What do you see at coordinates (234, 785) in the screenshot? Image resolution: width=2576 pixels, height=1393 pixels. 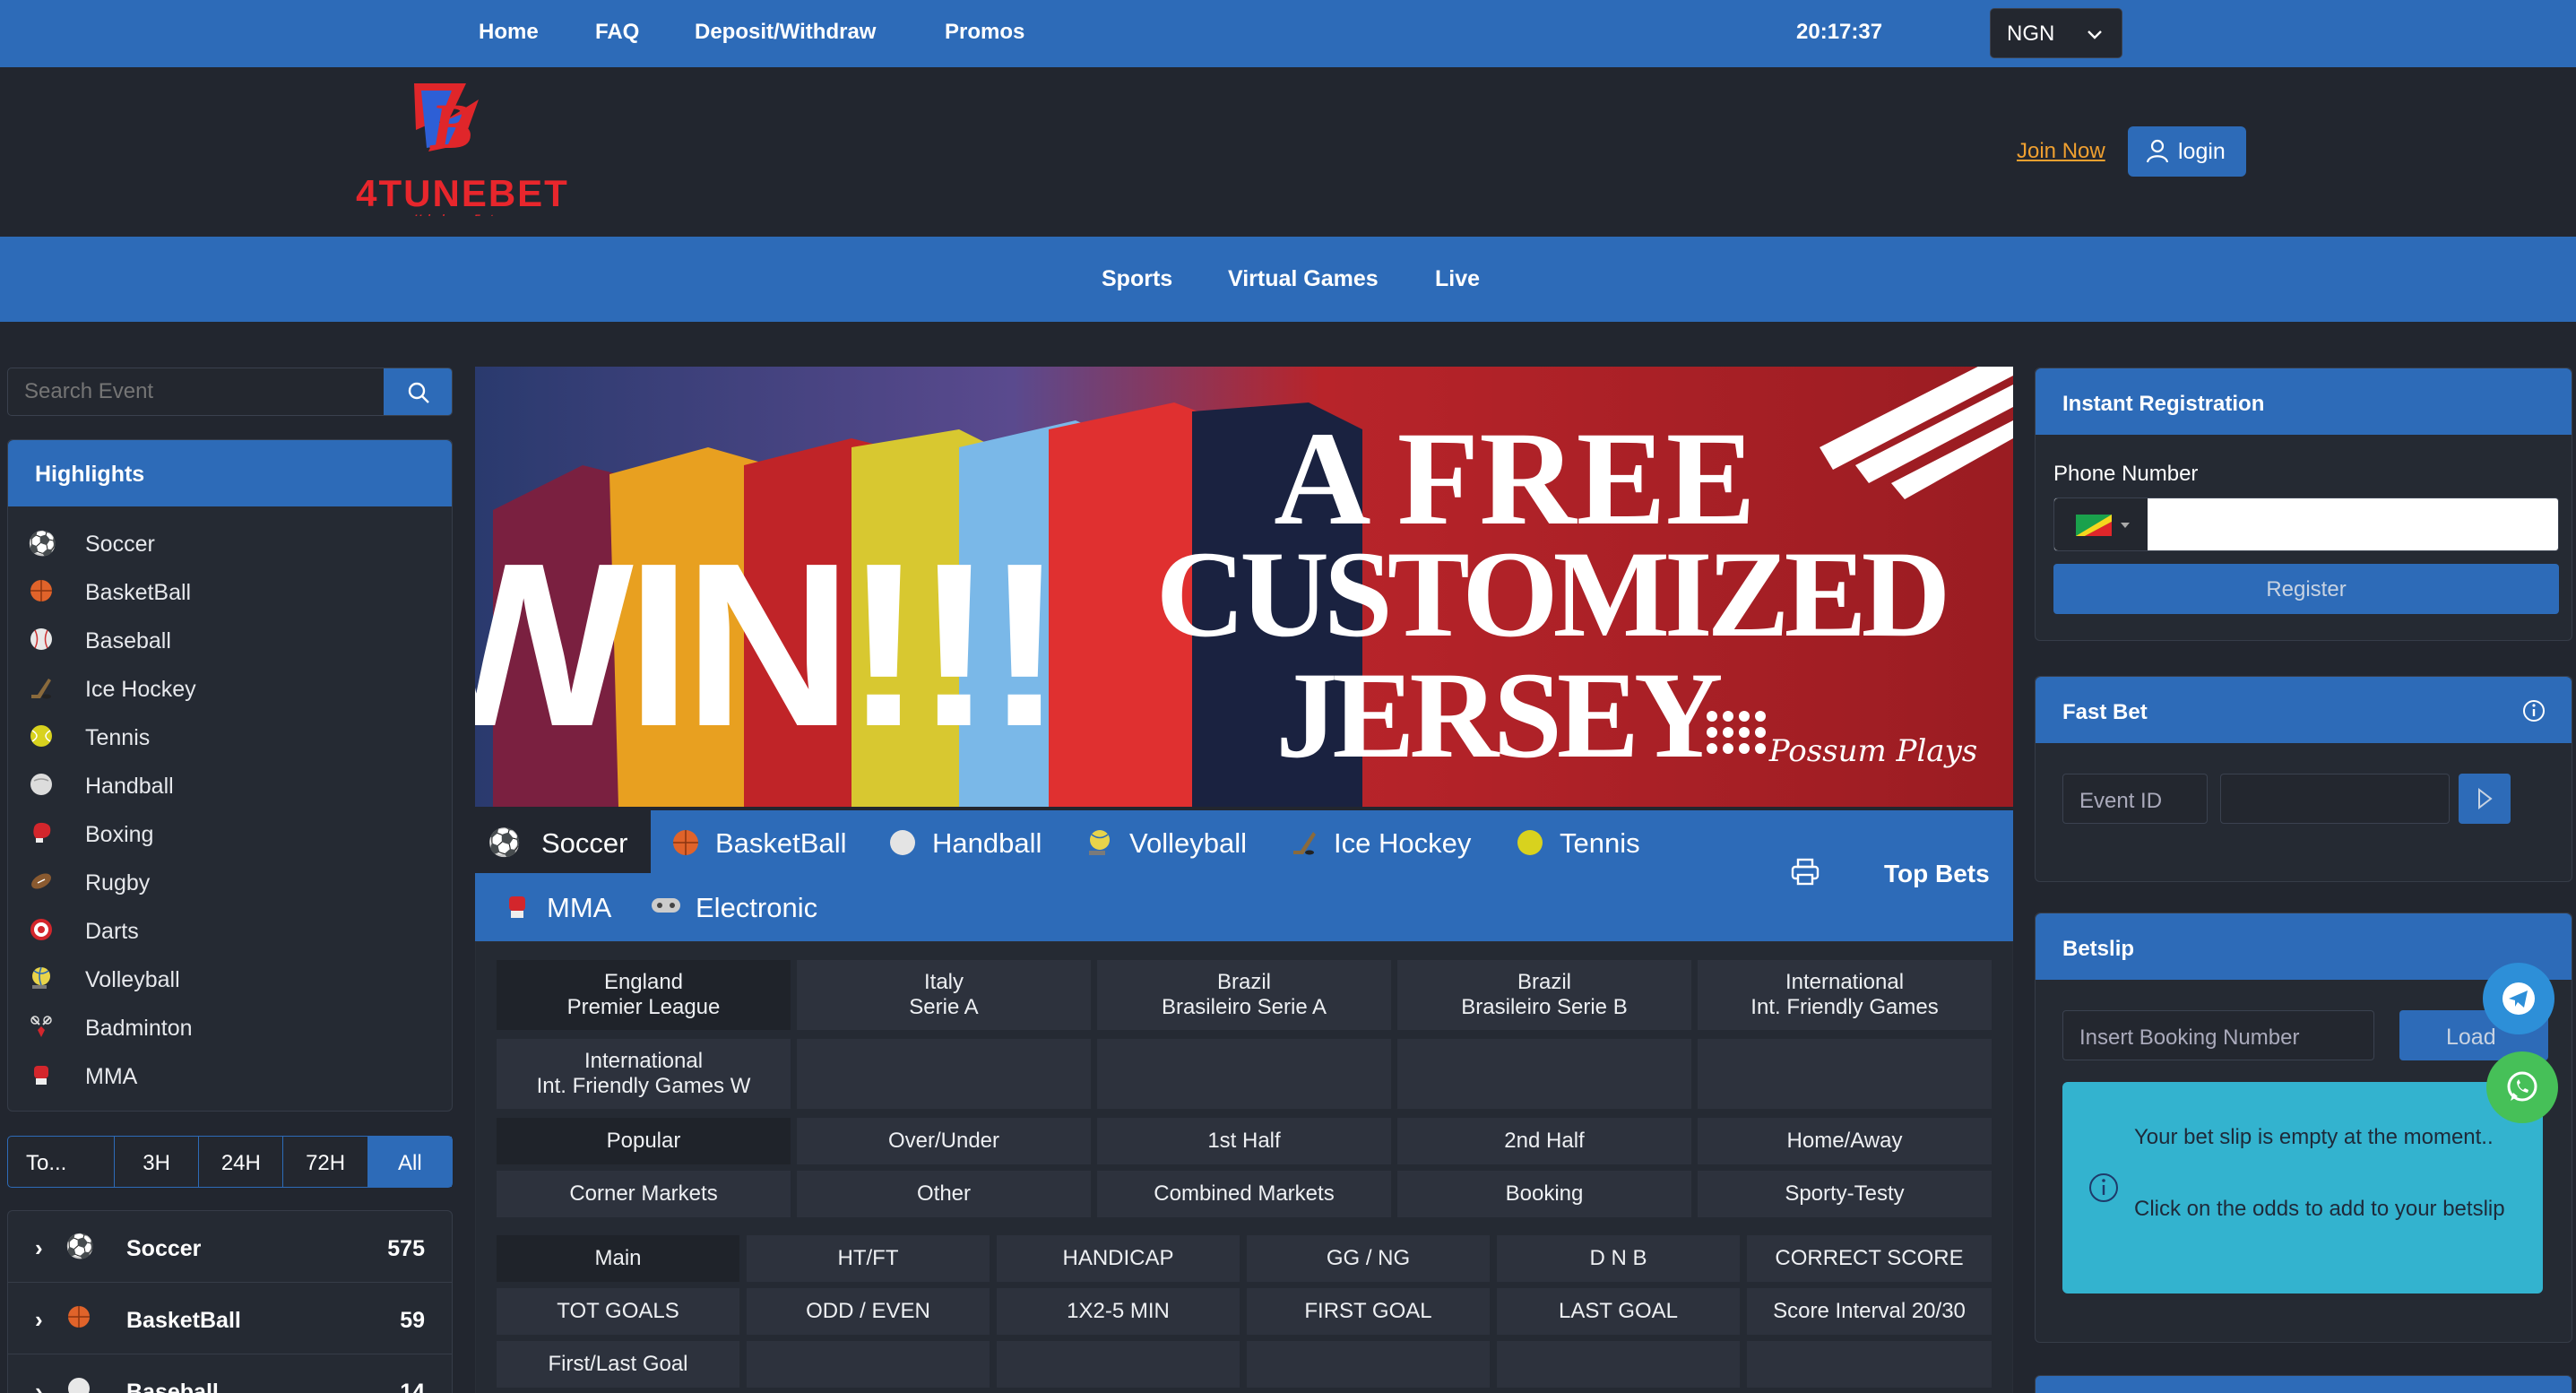 I see `highlight-item-handball: Handball` at bounding box center [234, 785].